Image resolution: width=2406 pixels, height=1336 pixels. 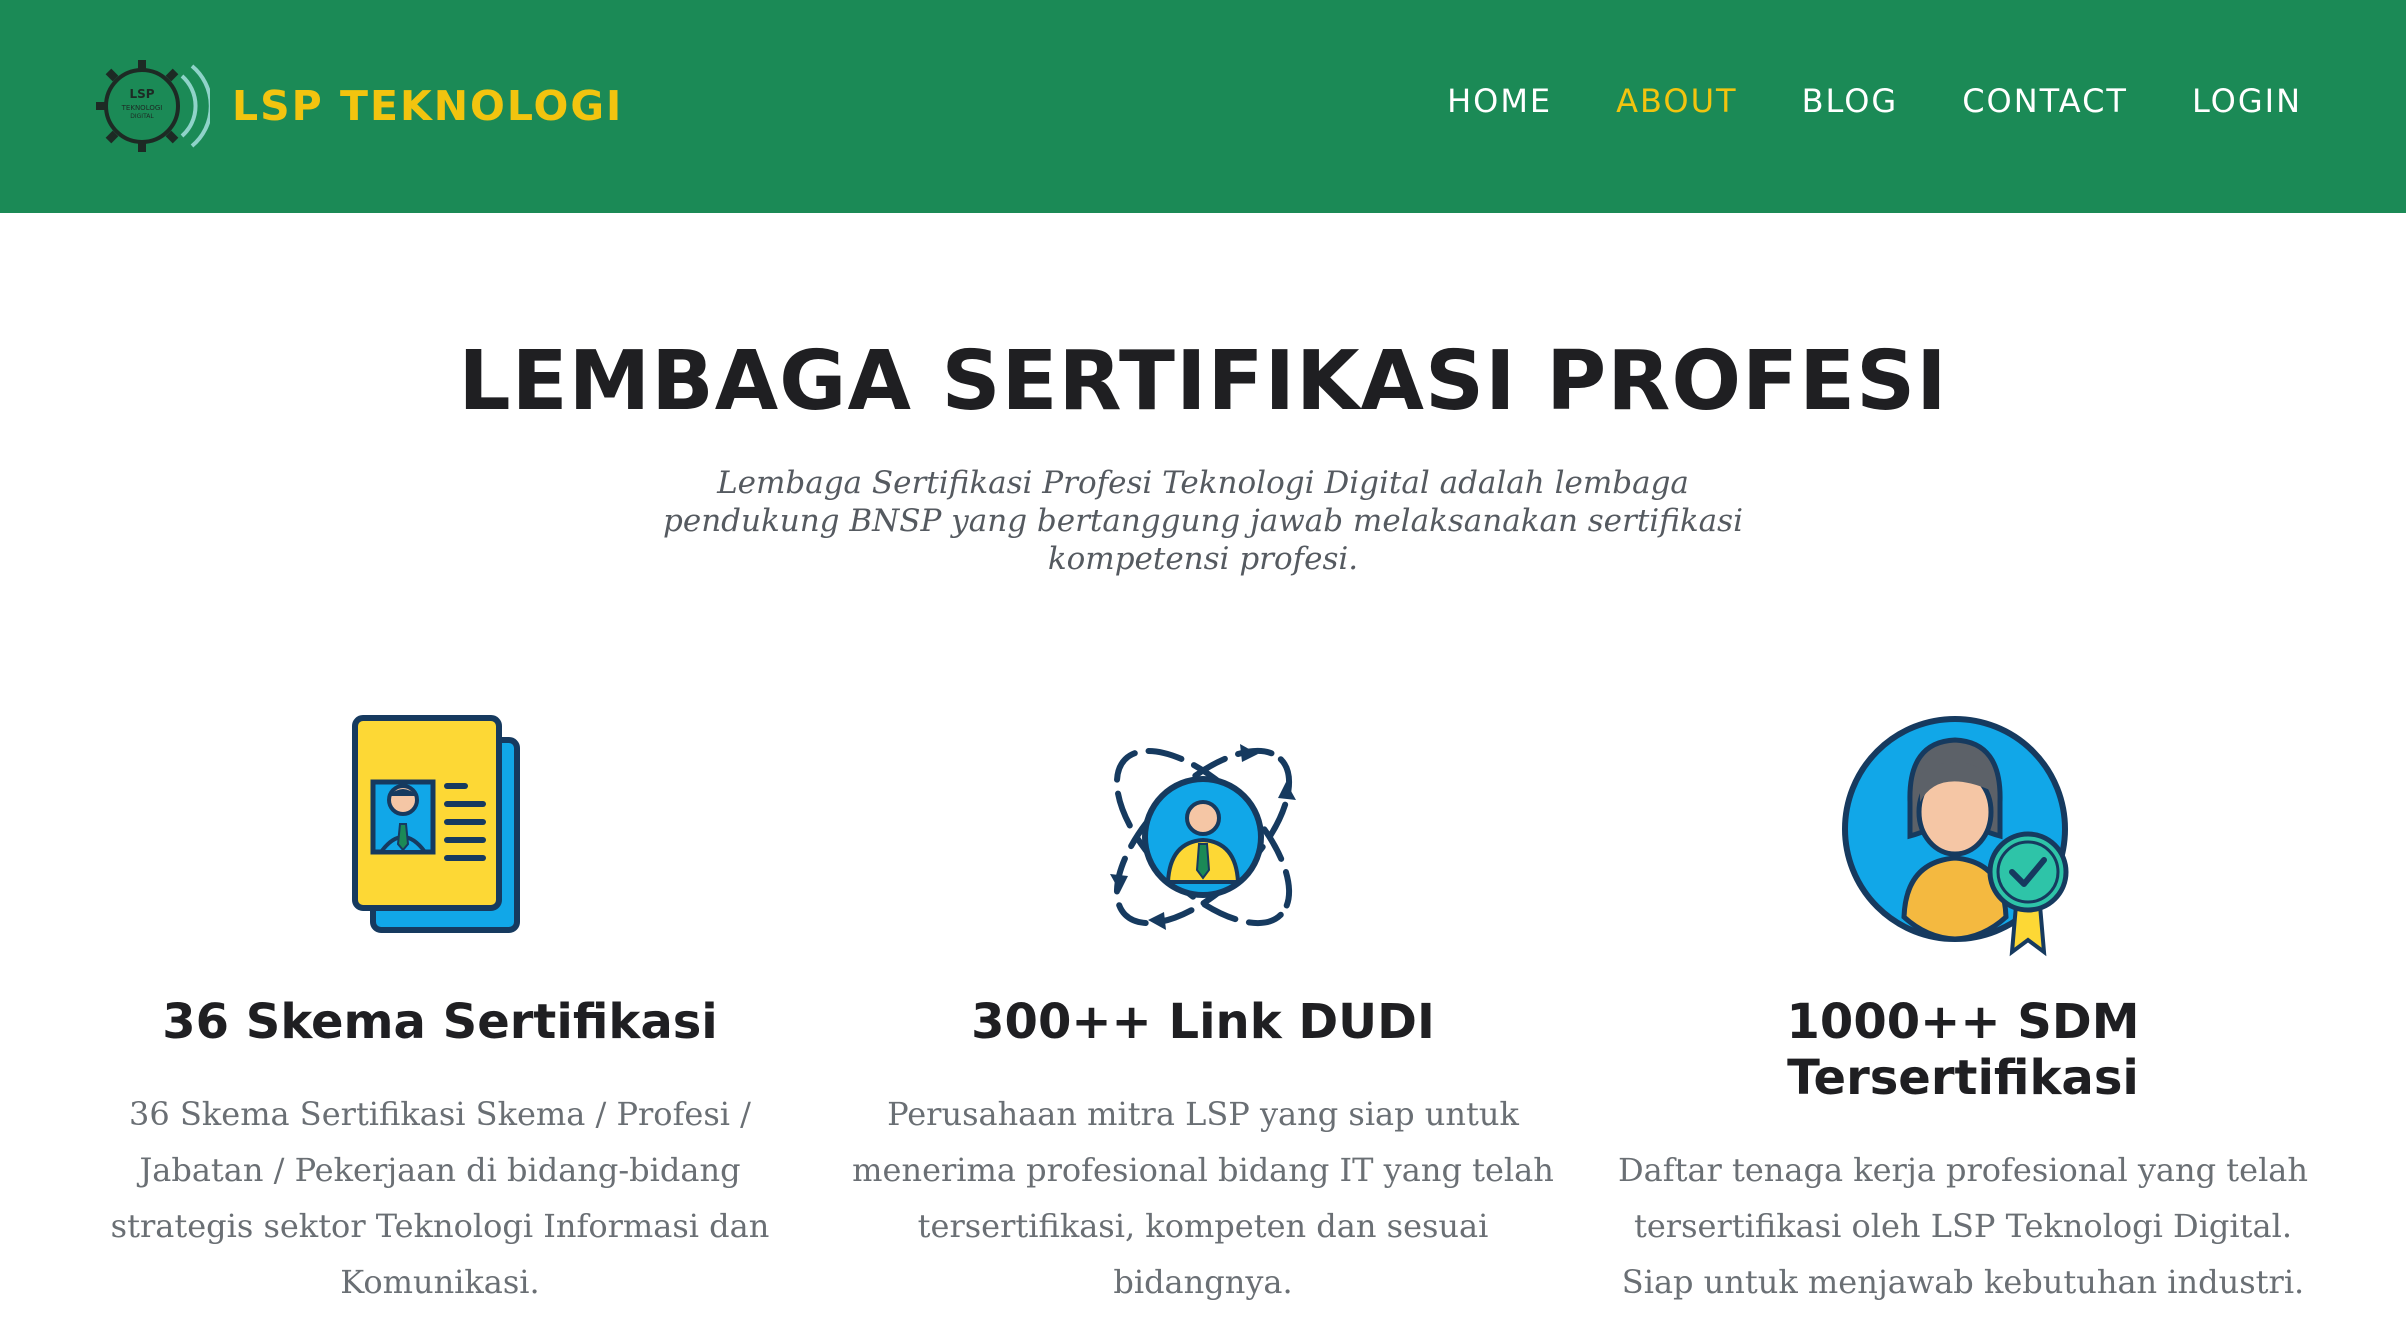 What do you see at coordinates (2045, 101) in the screenshot?
I see `nav-contact: CONTACT` at bounding box center [2045, 101].